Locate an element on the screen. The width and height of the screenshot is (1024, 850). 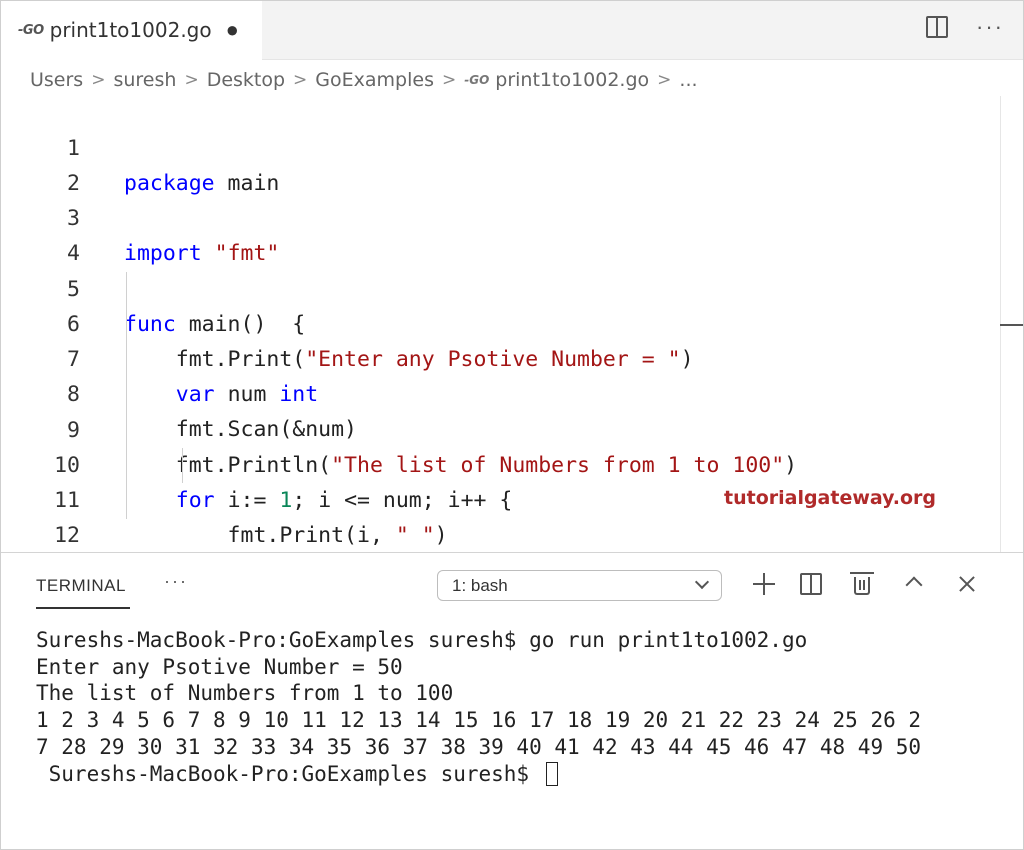
editor-tab-bar: -GO print1to1002.go ● ··· is located at coordinates (512, 30).